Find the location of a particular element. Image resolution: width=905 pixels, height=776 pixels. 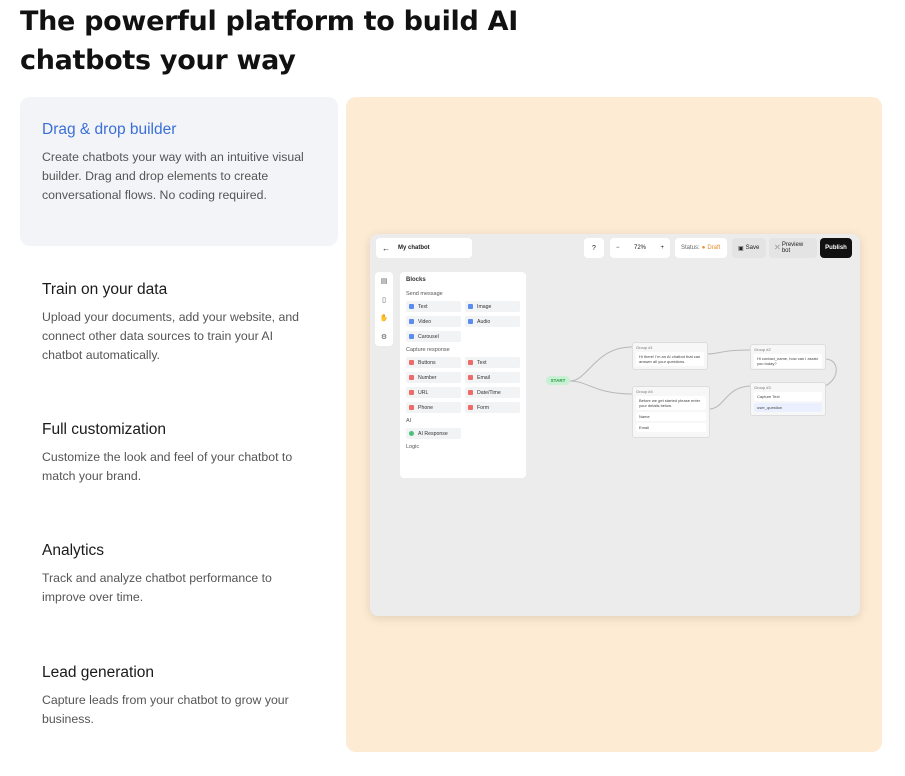

group-title: Group #4 is located at coordinates (644, 391).